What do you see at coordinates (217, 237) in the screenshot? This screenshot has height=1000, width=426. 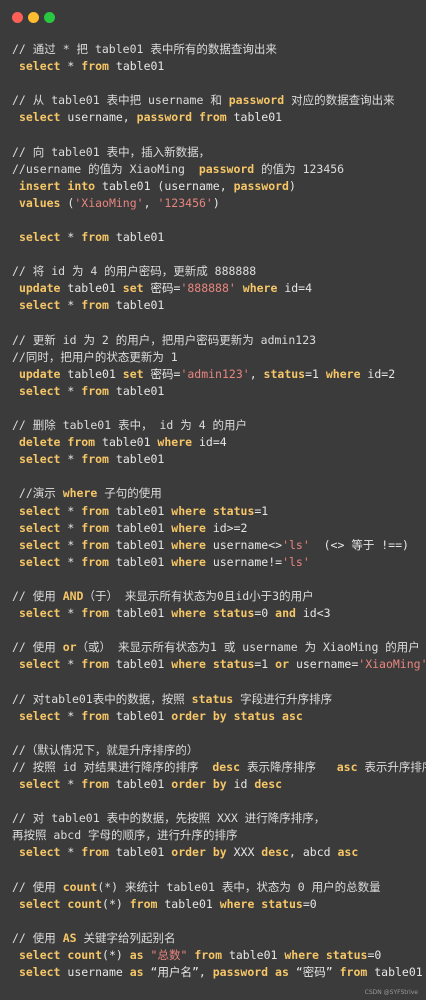 I see `code-line: select * from table01` at bounding box center [217, 237].